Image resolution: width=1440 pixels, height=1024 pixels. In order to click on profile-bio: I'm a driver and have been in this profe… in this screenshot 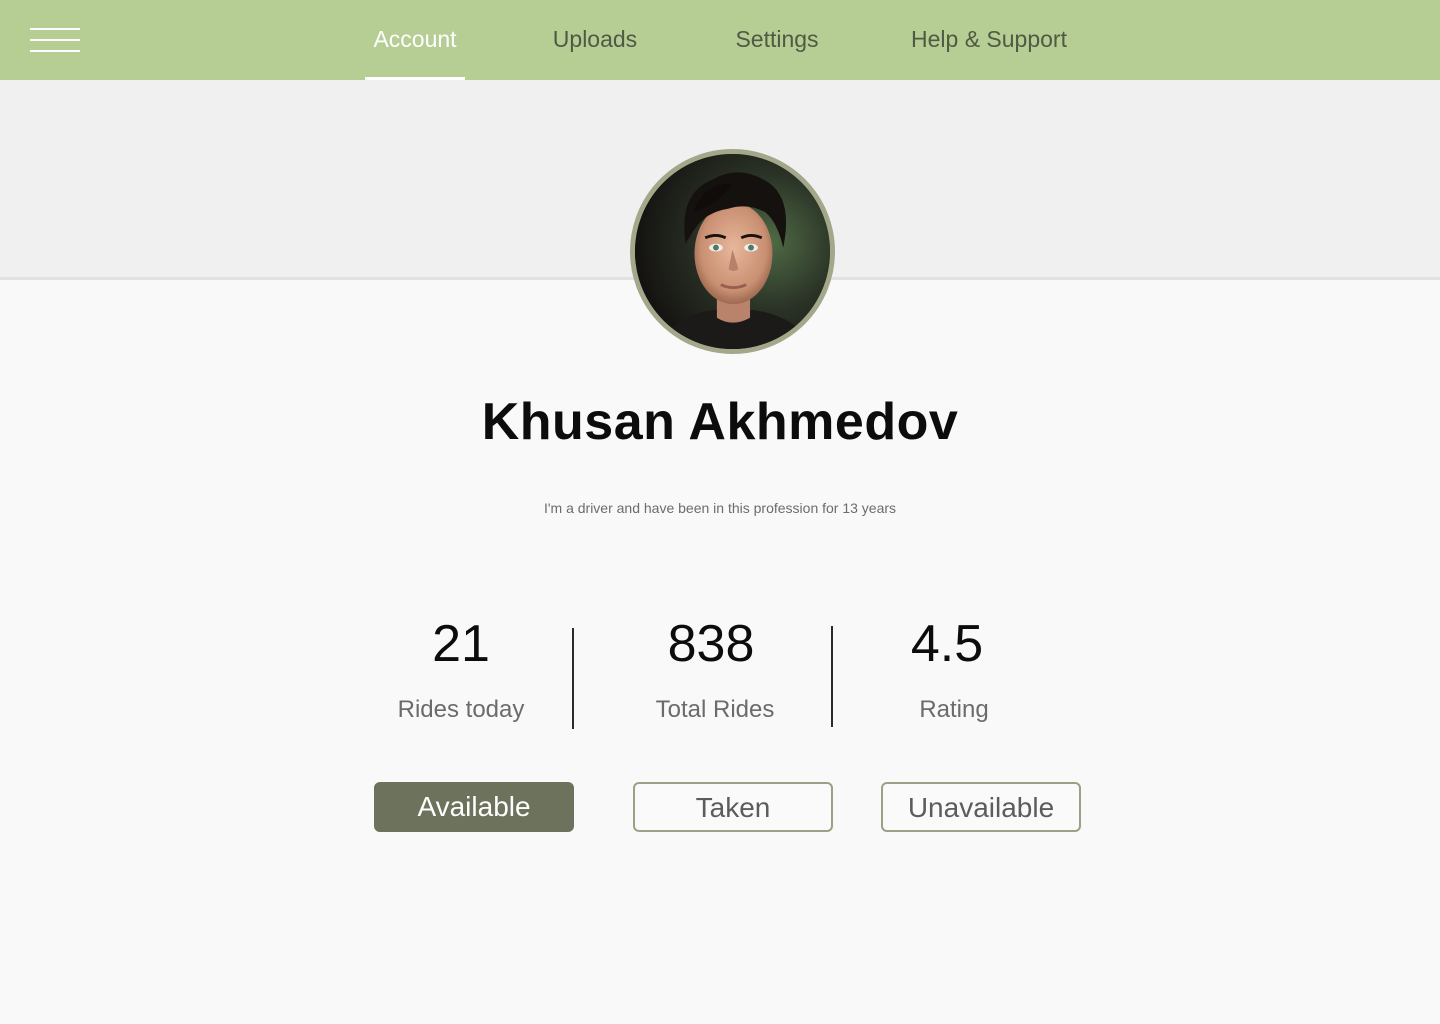, I will do `click(720, 508)`.